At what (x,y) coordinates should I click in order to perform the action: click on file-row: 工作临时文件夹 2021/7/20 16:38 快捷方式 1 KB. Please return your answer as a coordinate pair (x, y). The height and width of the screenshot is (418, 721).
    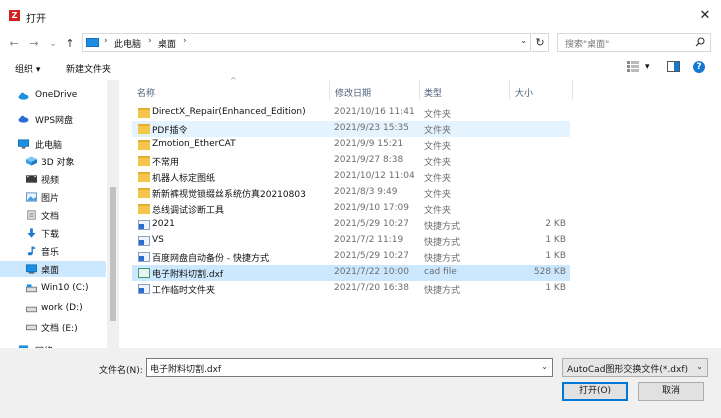
    Looking at the image, I should click on (351, 289).